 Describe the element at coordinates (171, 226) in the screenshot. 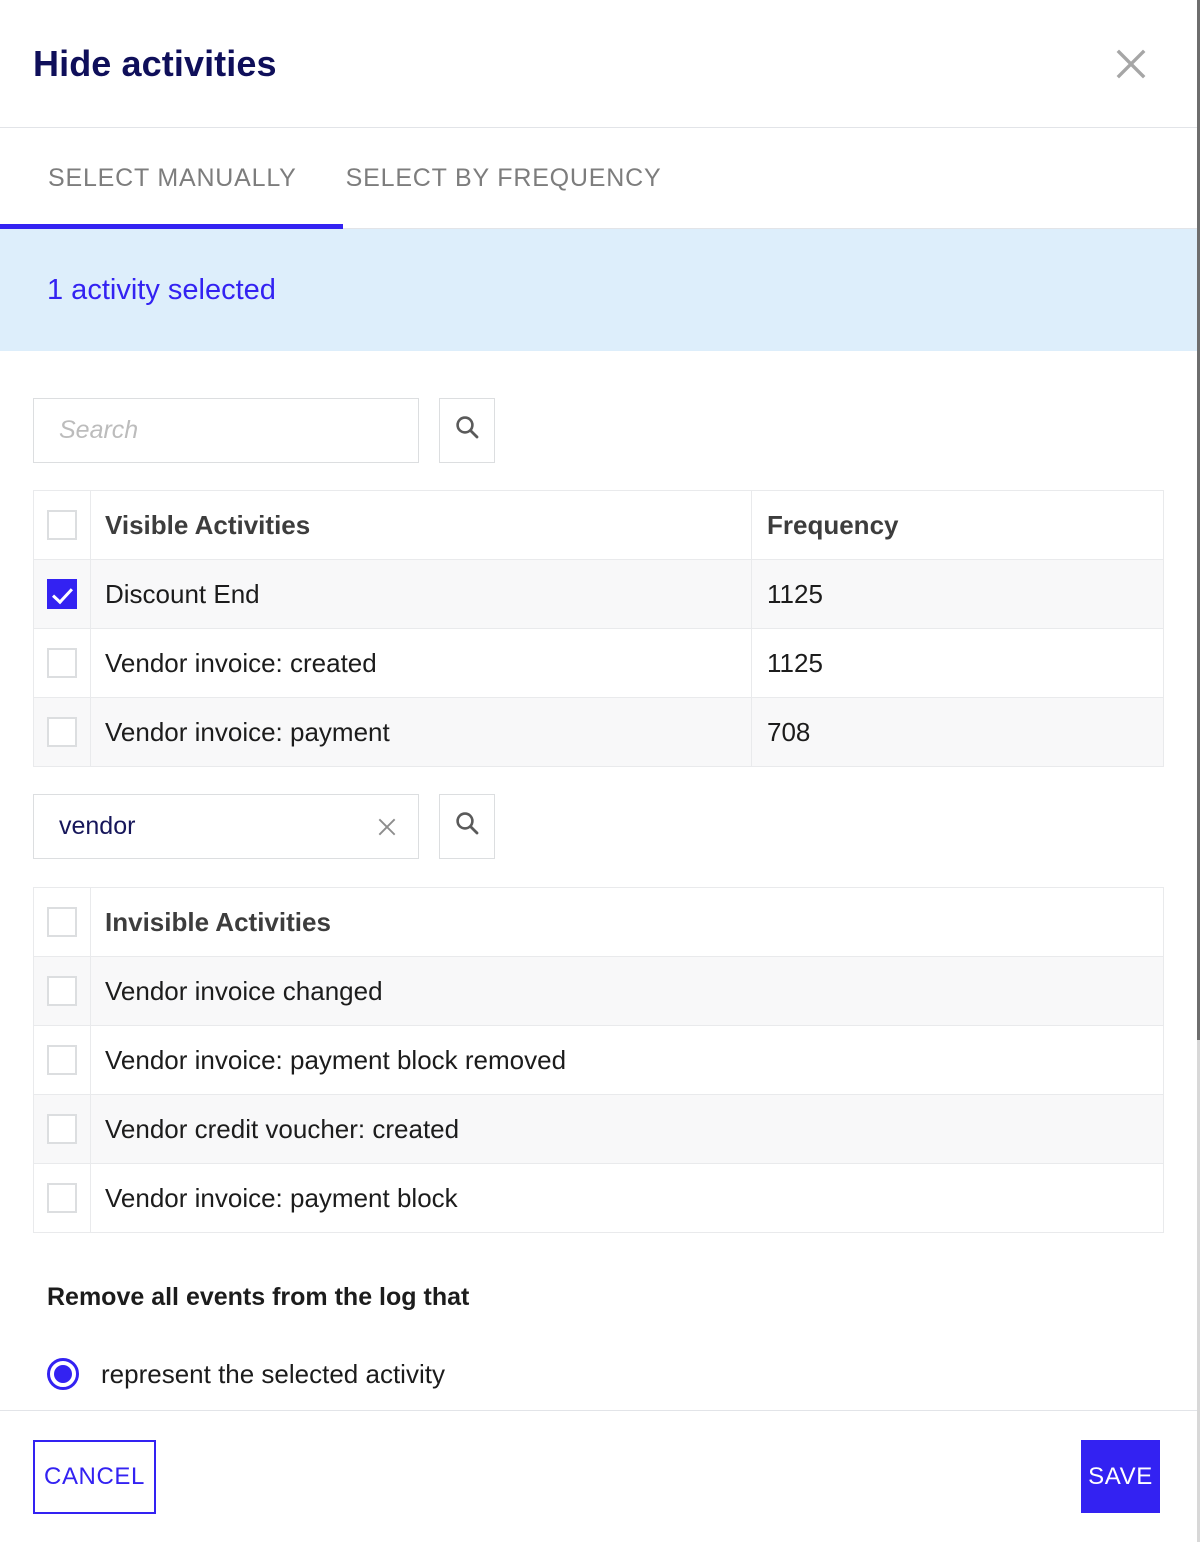

I see `active-tab-indicator` at that location.